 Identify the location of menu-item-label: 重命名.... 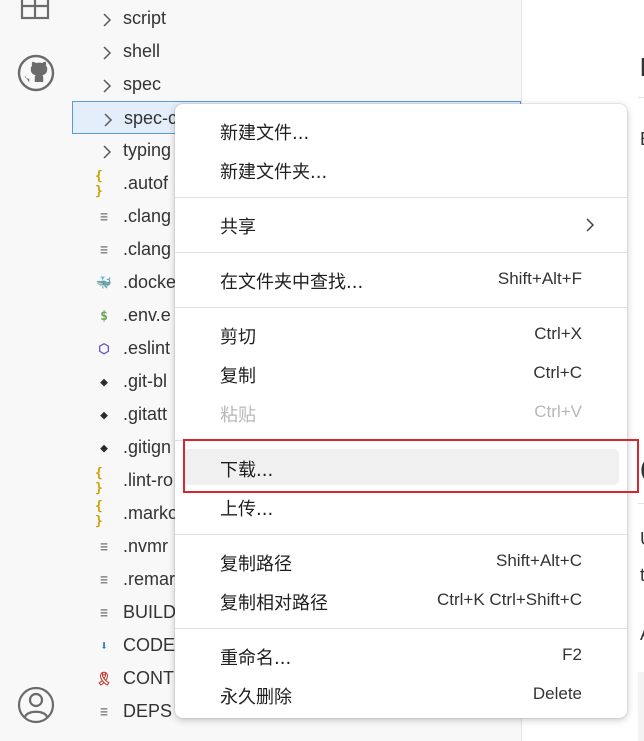
(256, 658).